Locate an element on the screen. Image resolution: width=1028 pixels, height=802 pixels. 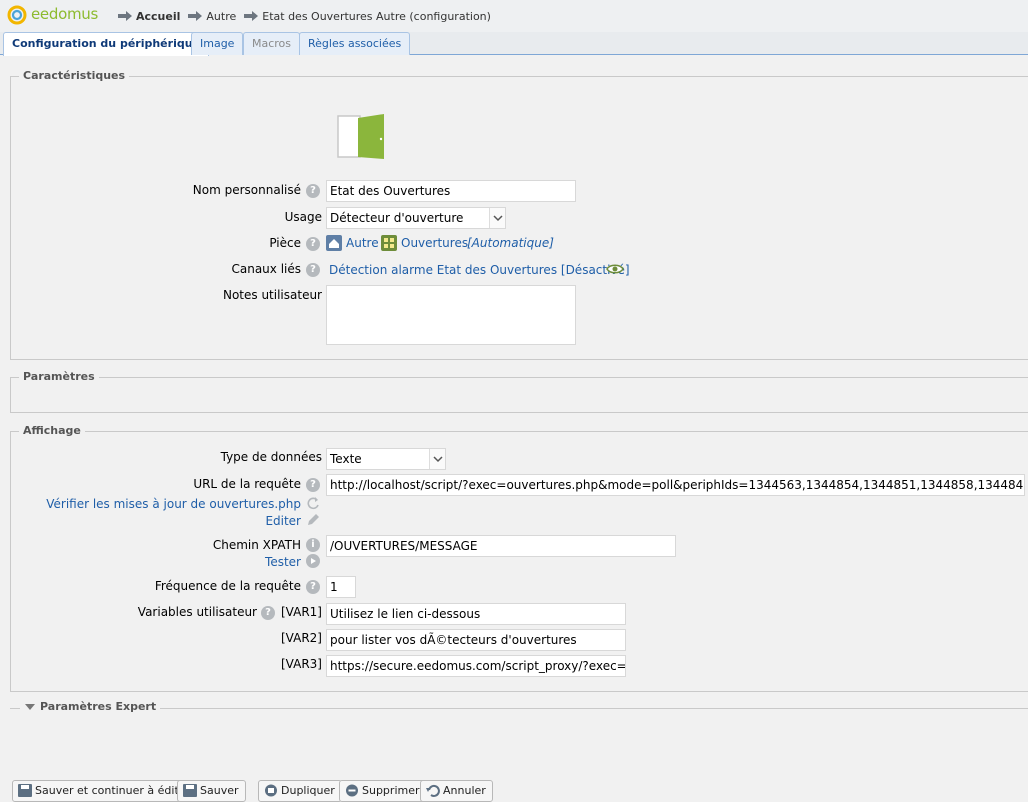
cancel-button: Annuler is located at coordinates (456, 791).